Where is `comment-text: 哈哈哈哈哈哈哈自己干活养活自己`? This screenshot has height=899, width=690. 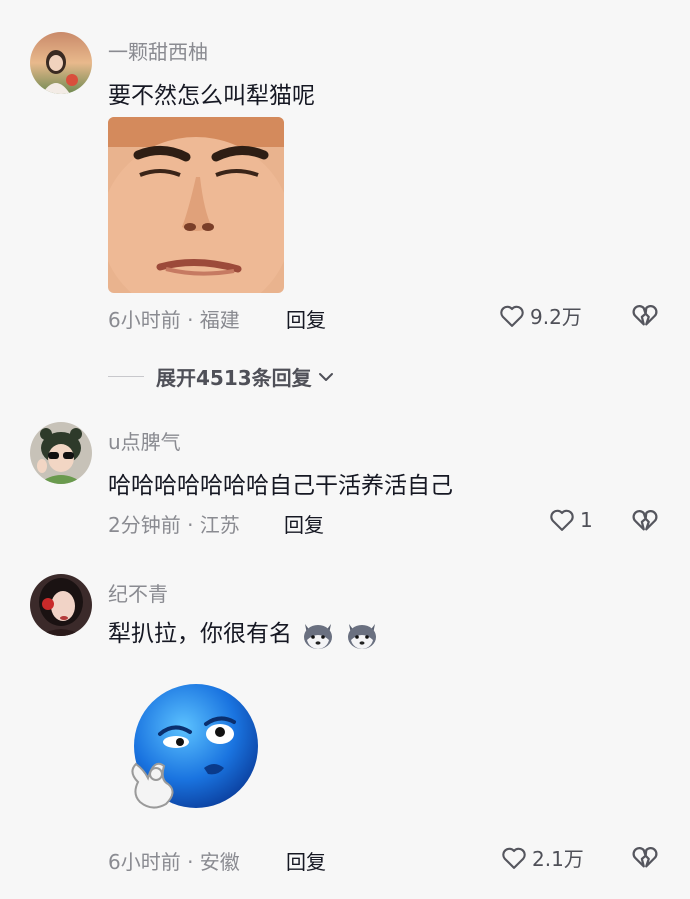
comment-text: 哈哈哈哈哈哈哈自己干活养活自己 is located at coordinates (280, 486).